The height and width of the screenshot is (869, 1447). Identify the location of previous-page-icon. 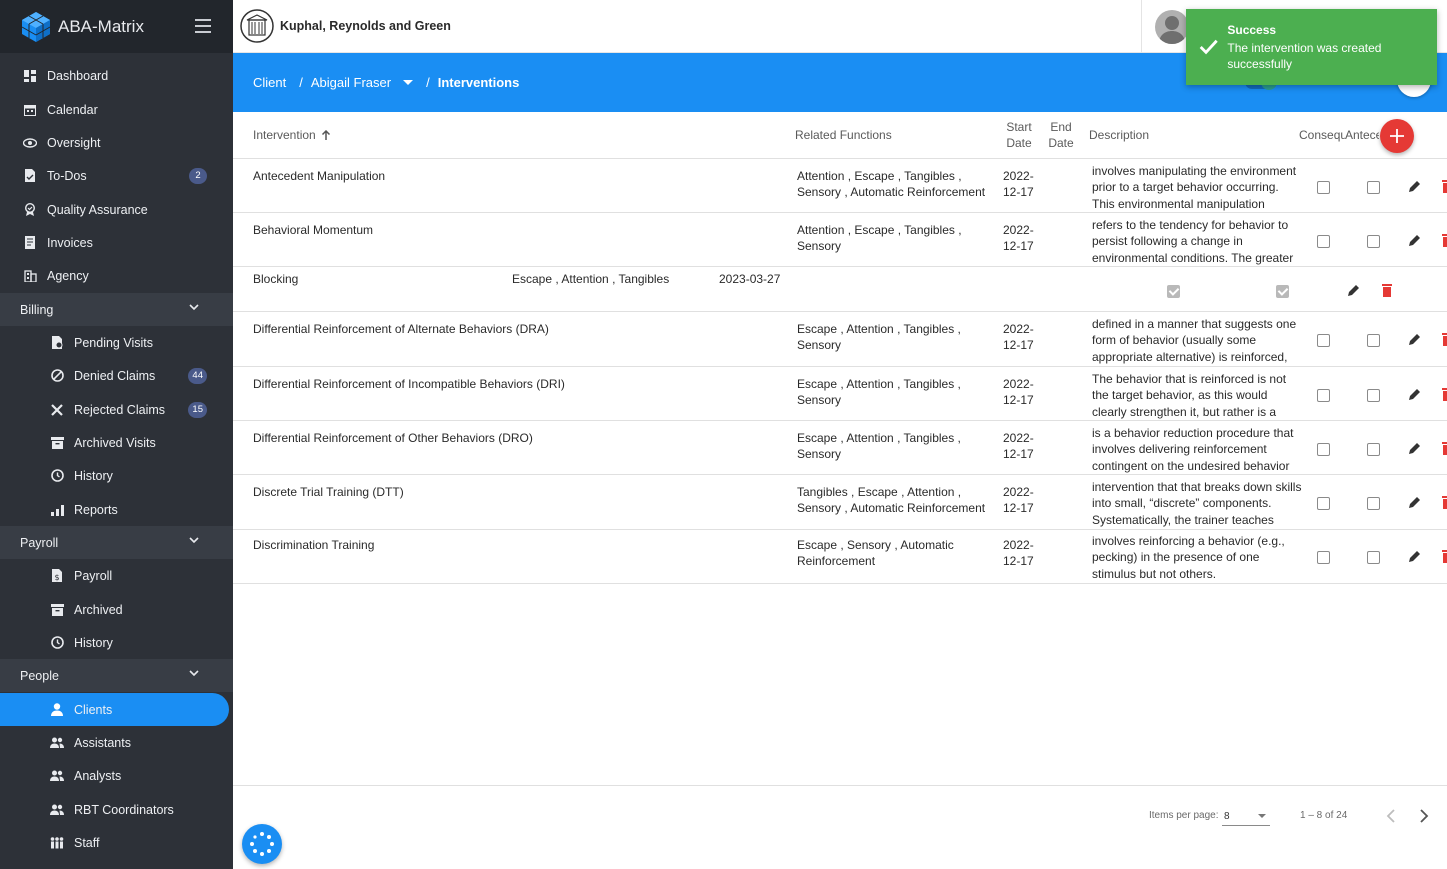
(1391, 816).